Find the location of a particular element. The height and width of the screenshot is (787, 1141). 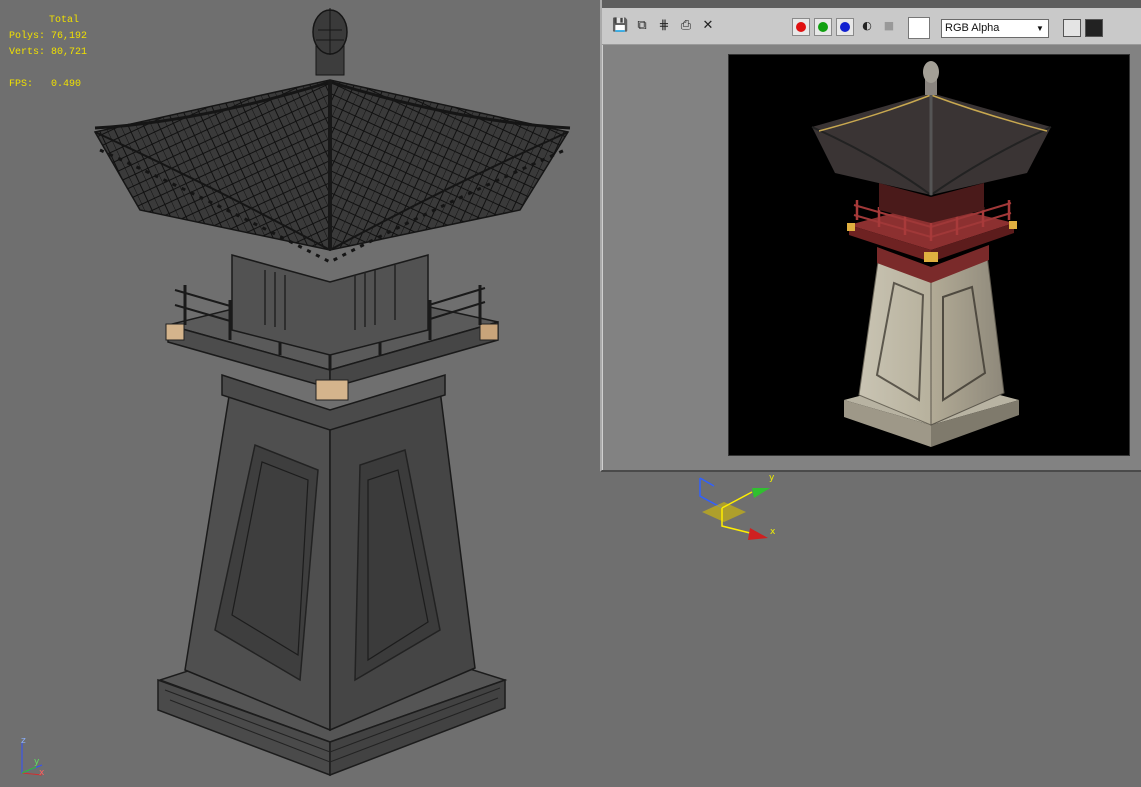

render-toolbar: 💾 ⧉ ⋕ ⎙ ✕ ◐ ■ RGB Alpha ▼ is located at coordinates (871, 26).